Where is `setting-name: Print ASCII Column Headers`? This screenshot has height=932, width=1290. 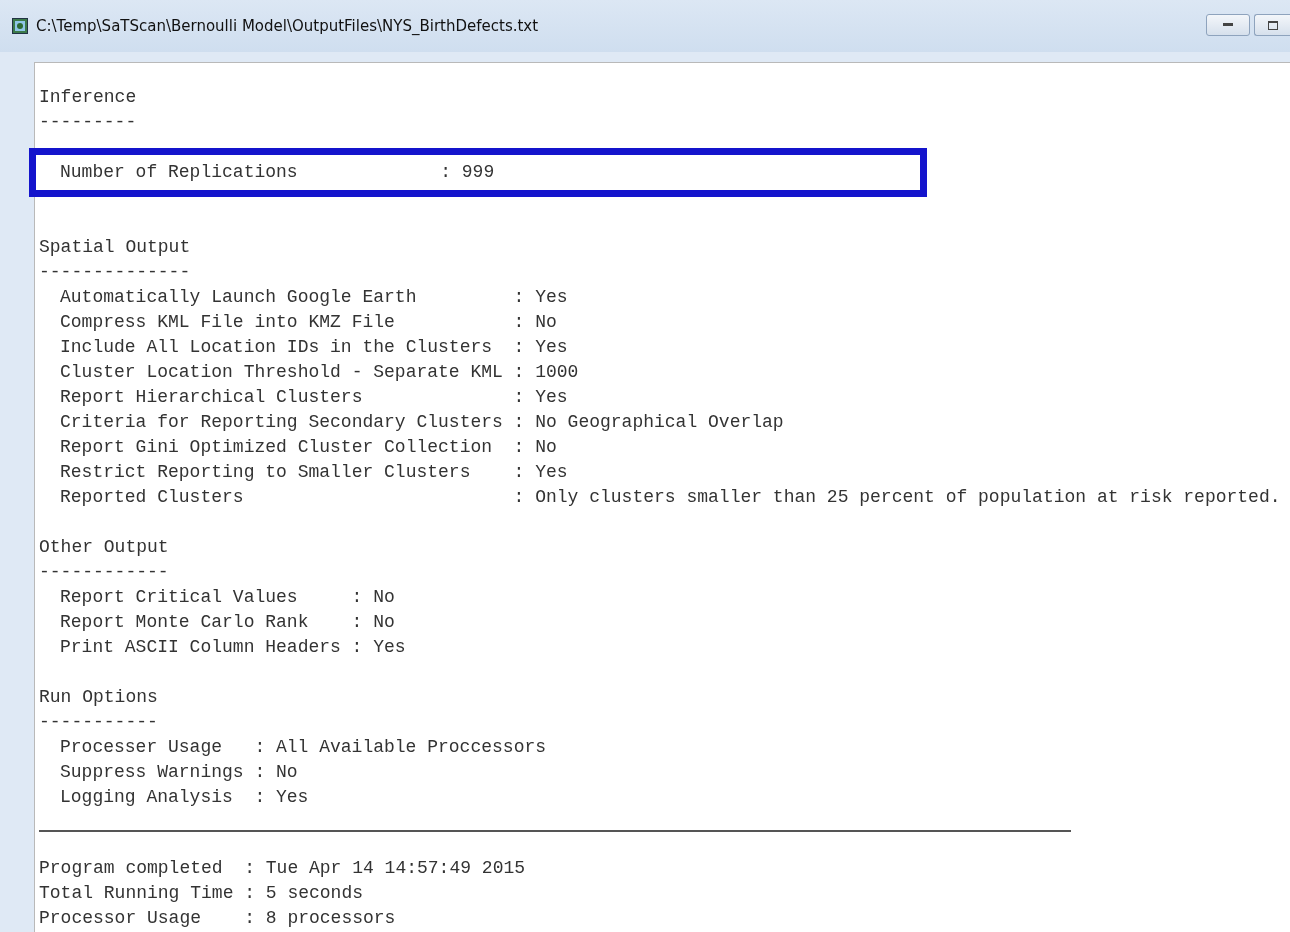
setting-name: Print ASCII Column Headers is located at coordinates (201, 647).